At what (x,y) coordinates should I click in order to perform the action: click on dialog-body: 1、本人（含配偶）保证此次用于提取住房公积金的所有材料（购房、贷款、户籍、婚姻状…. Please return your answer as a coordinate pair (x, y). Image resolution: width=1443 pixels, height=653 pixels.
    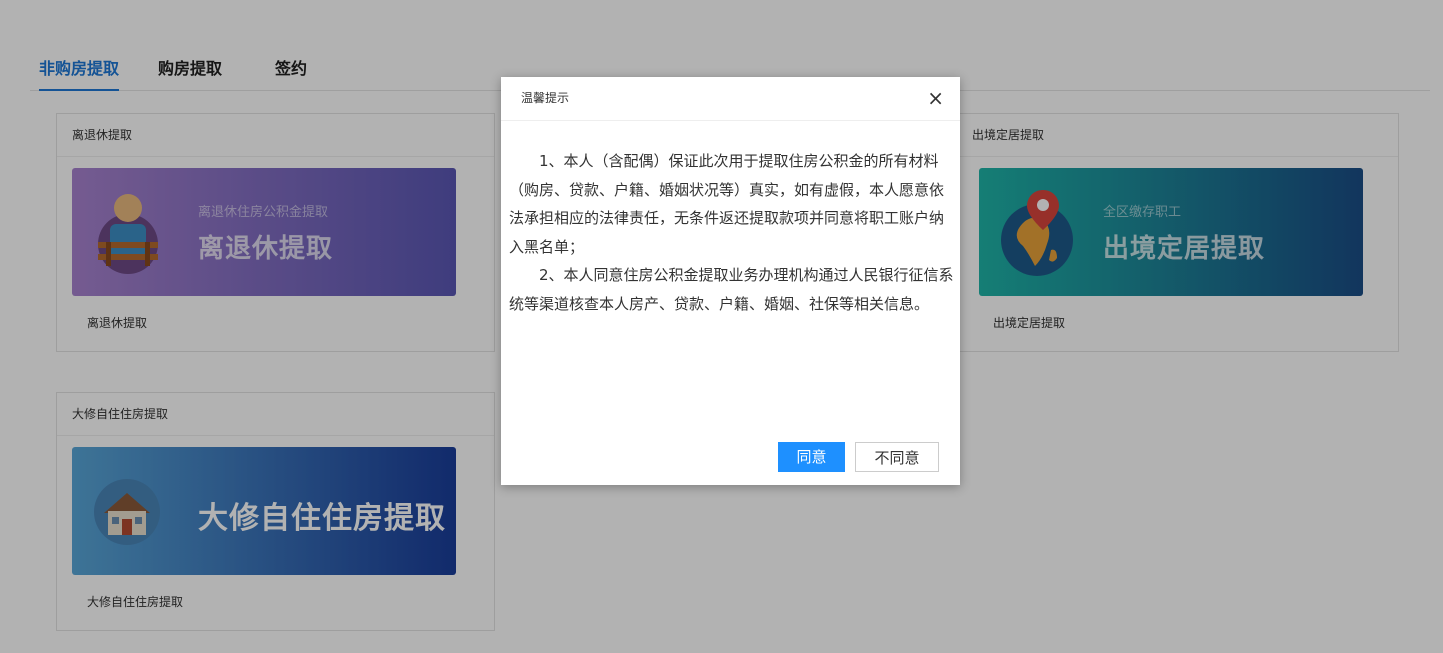
    Looking at the image, I should click on (731, 232).